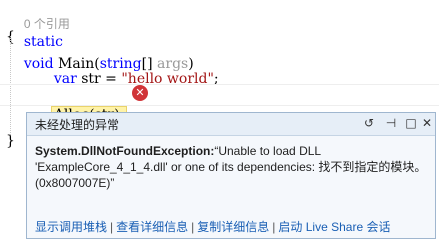 This screenshot has height=241, width=439. Describe the element at coordinates (71, 227) in the screenshot. I see `show-call-stack-link: 显示调用堆栈` at that location.